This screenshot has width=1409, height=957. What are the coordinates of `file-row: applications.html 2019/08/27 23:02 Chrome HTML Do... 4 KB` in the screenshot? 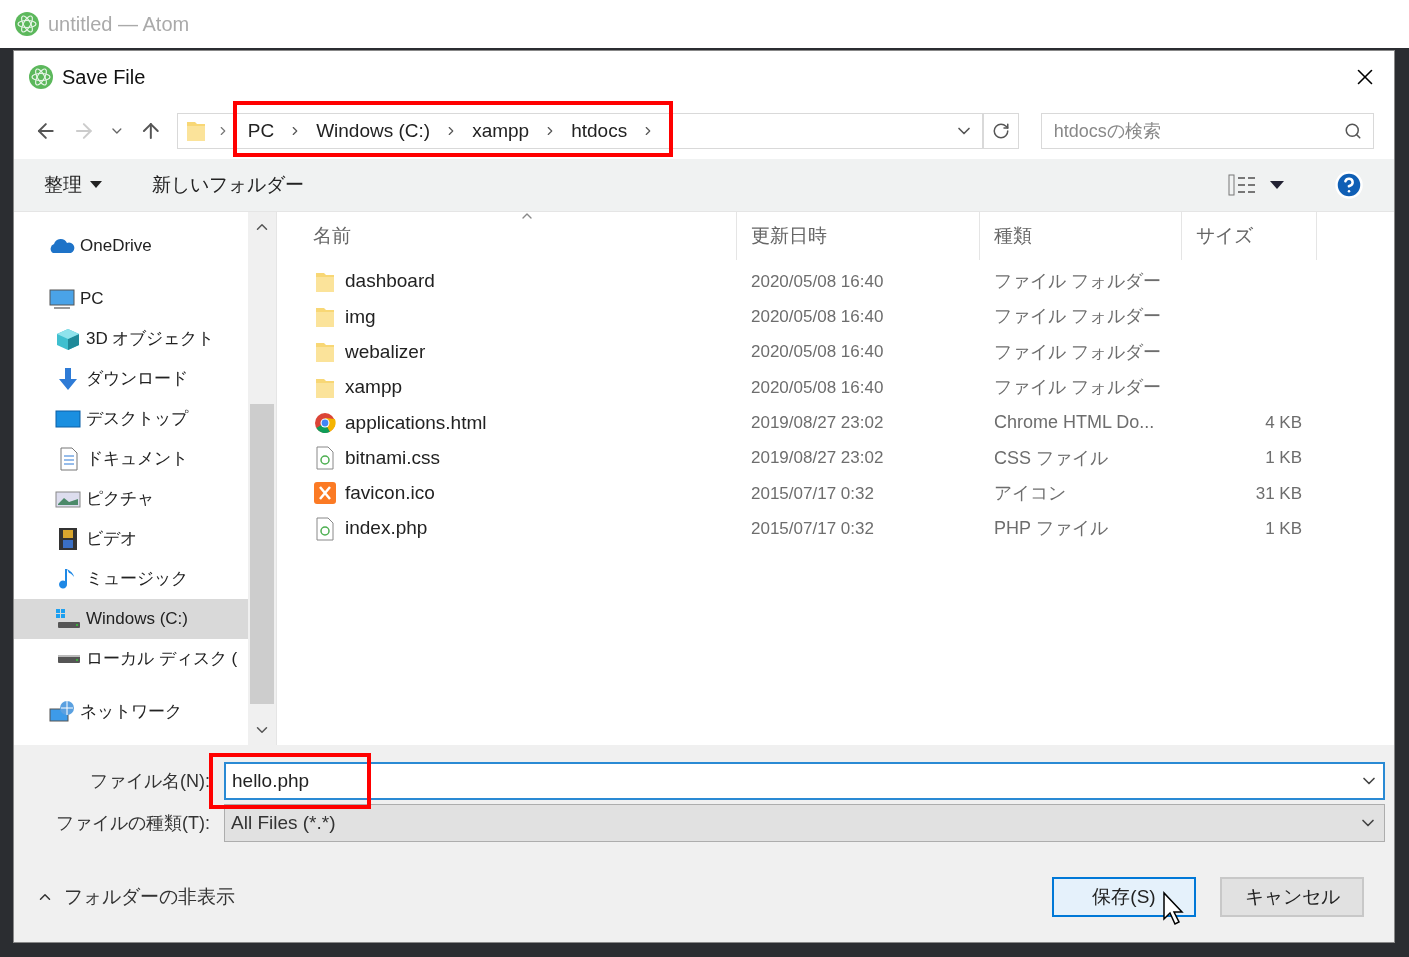 It's located at (846, 423).